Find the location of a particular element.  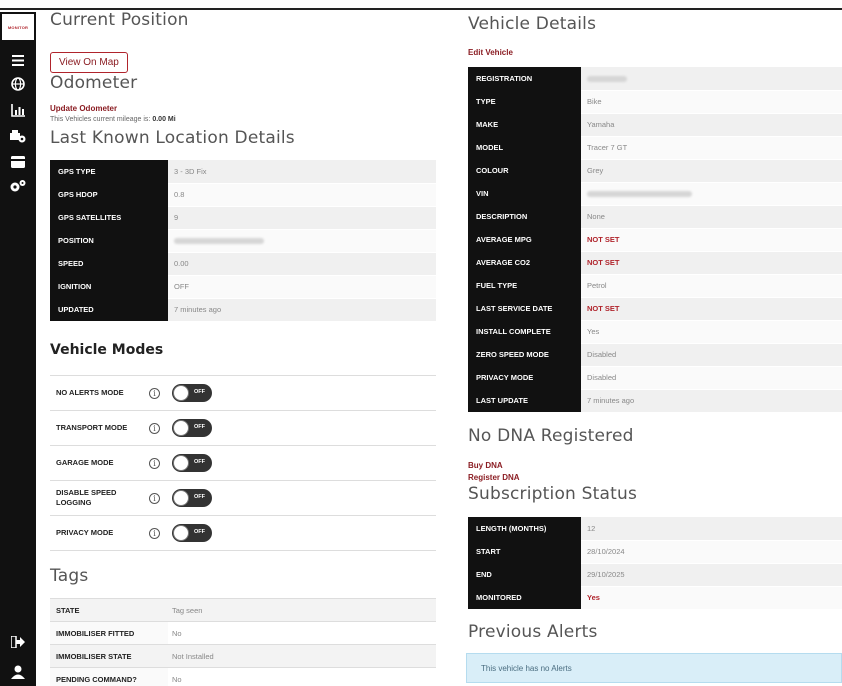

row-key: REGISTRATION is located at coordinates (524, 78).